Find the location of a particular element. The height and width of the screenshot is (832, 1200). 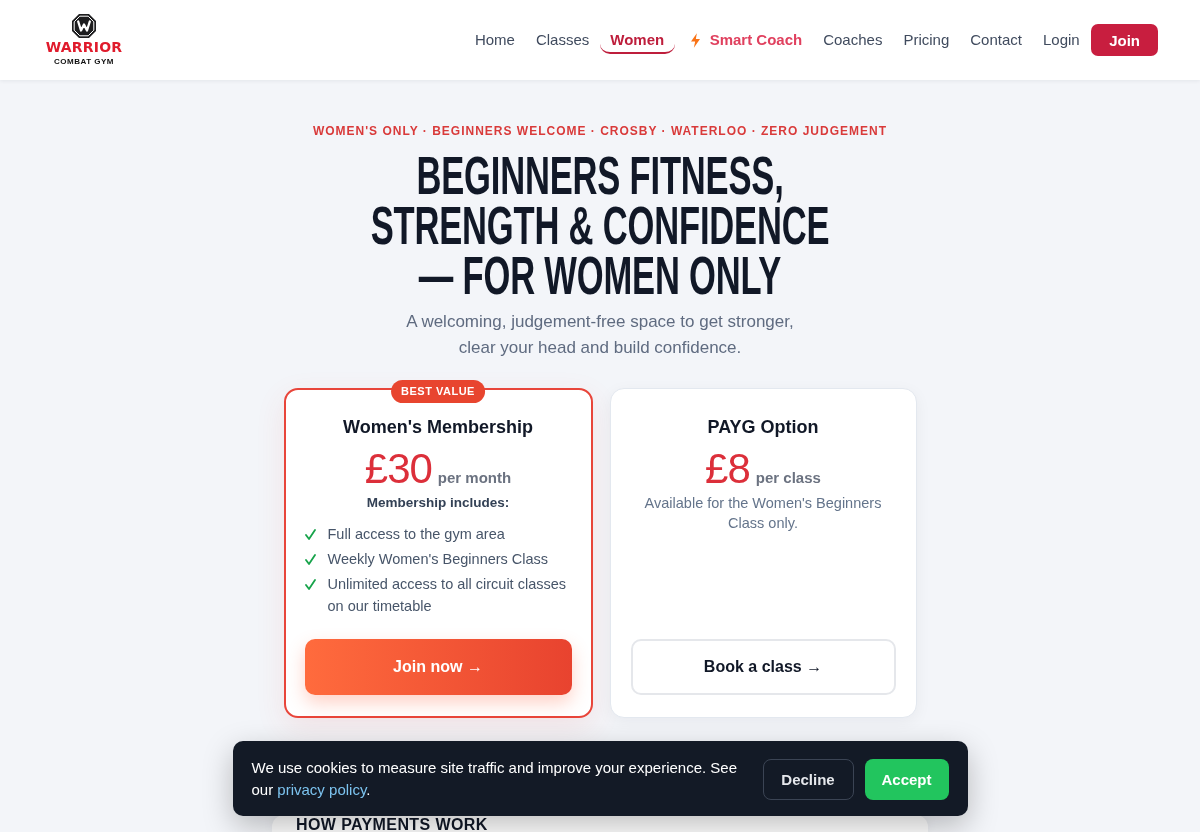

brand-name: WARRIOR is located at coordinates (84, 47).